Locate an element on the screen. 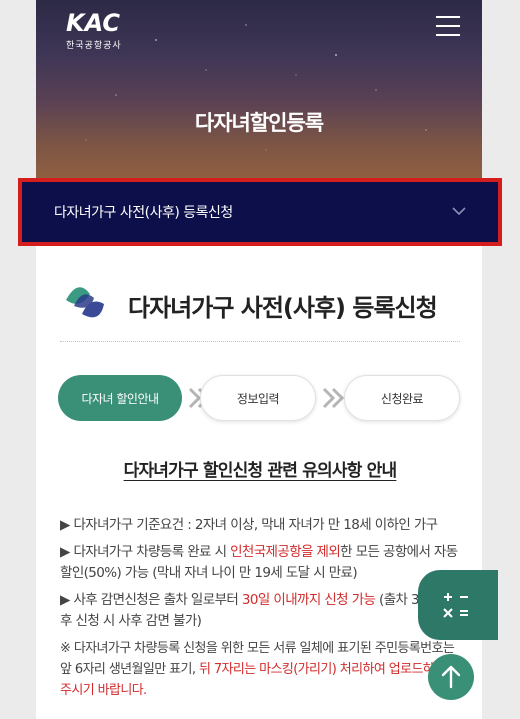 The height and width of the screenshot is (719, 520). step-discount-guide: 다자녀 할인안내 is located at coordinates (120, 398).